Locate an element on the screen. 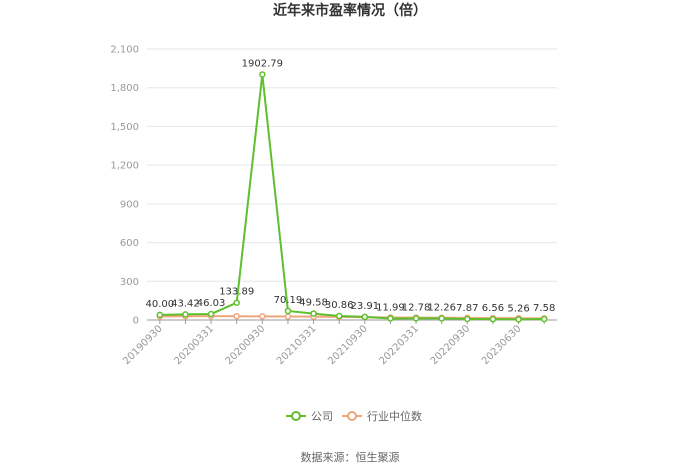  data-label: 49.58 is located at coordinates (313, 303).